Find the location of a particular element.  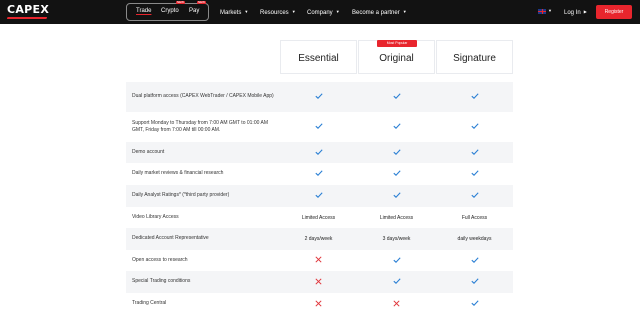

capex-logo: CAPEX is located at coordinates (28, 11).